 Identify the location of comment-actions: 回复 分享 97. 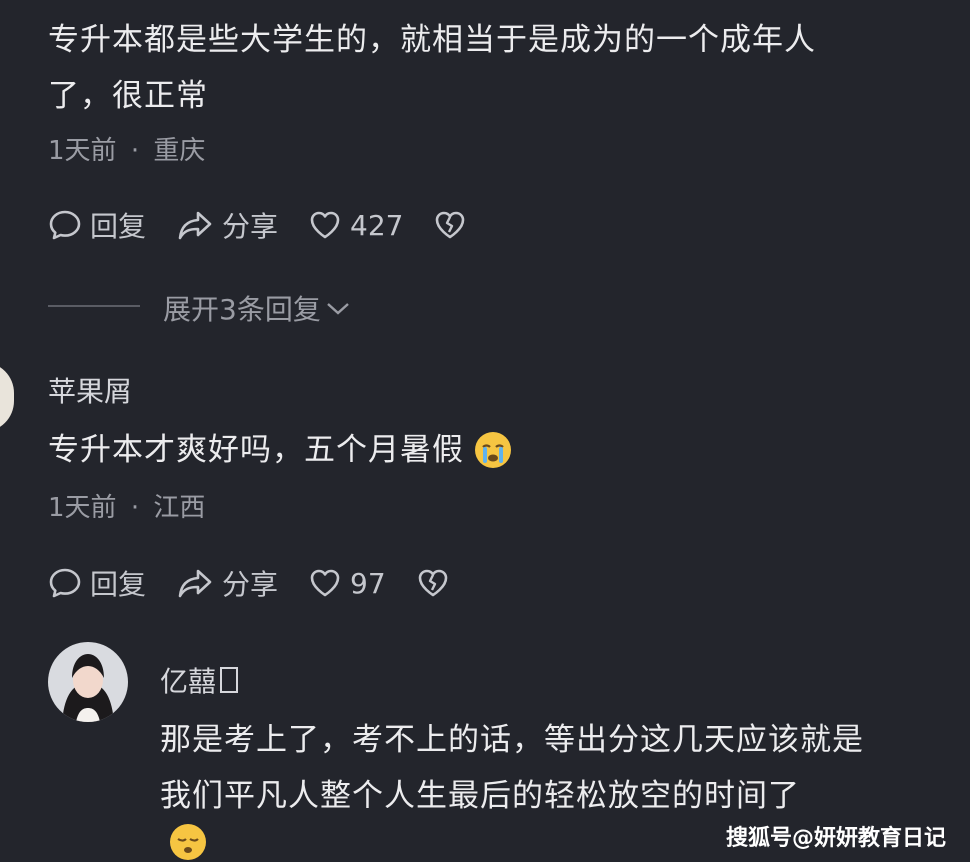
(253, 583).